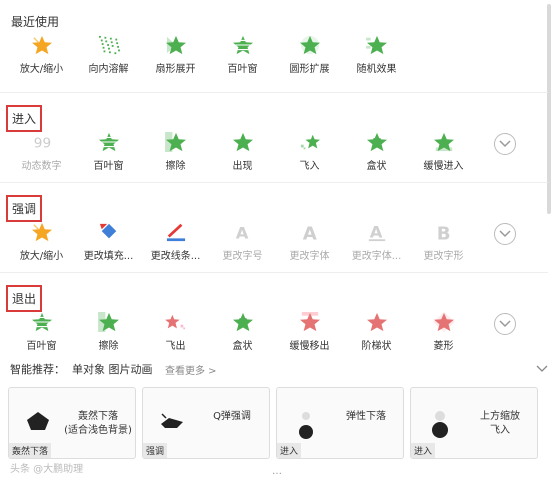 Image resolution: width=554 pixels, height=479 pixels. I want to click on exit-item: 阶梯状, so click(376, 333).